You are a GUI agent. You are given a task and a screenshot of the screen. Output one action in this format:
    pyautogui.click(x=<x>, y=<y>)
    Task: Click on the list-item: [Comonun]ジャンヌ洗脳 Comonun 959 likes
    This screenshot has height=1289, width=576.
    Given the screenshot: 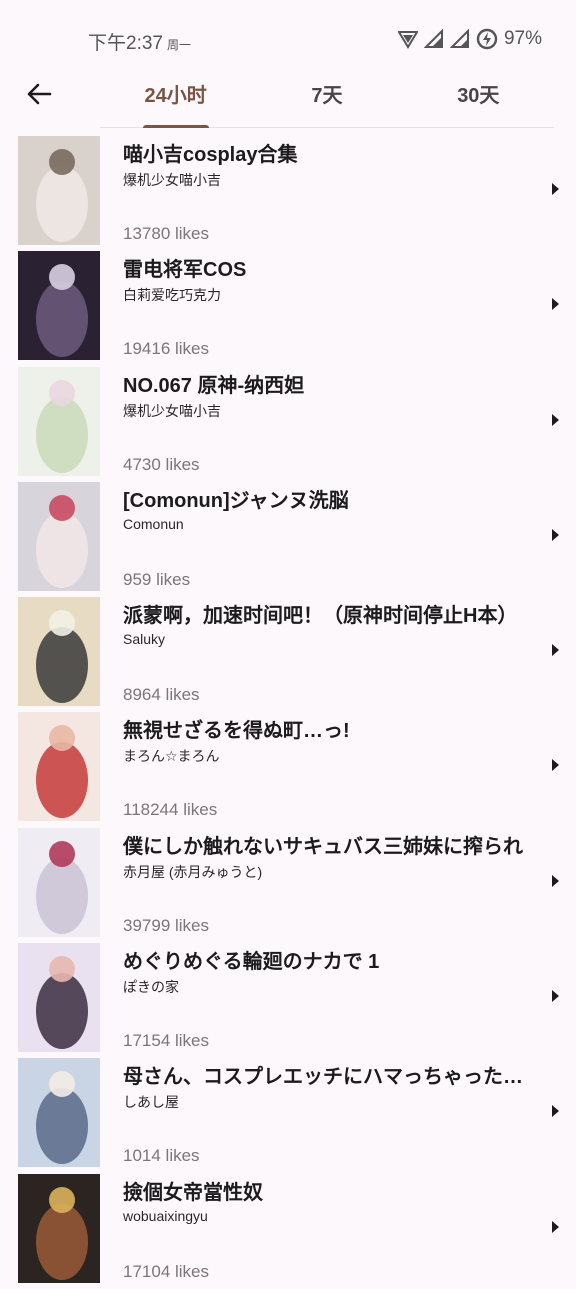 What is the action you would take?
    pyautogui.click(x=288, y=539)
    